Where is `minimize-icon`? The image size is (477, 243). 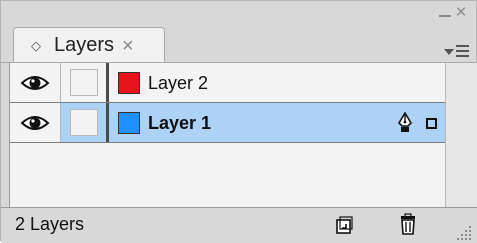 minimize-icon is located at coordinates (445, 14).